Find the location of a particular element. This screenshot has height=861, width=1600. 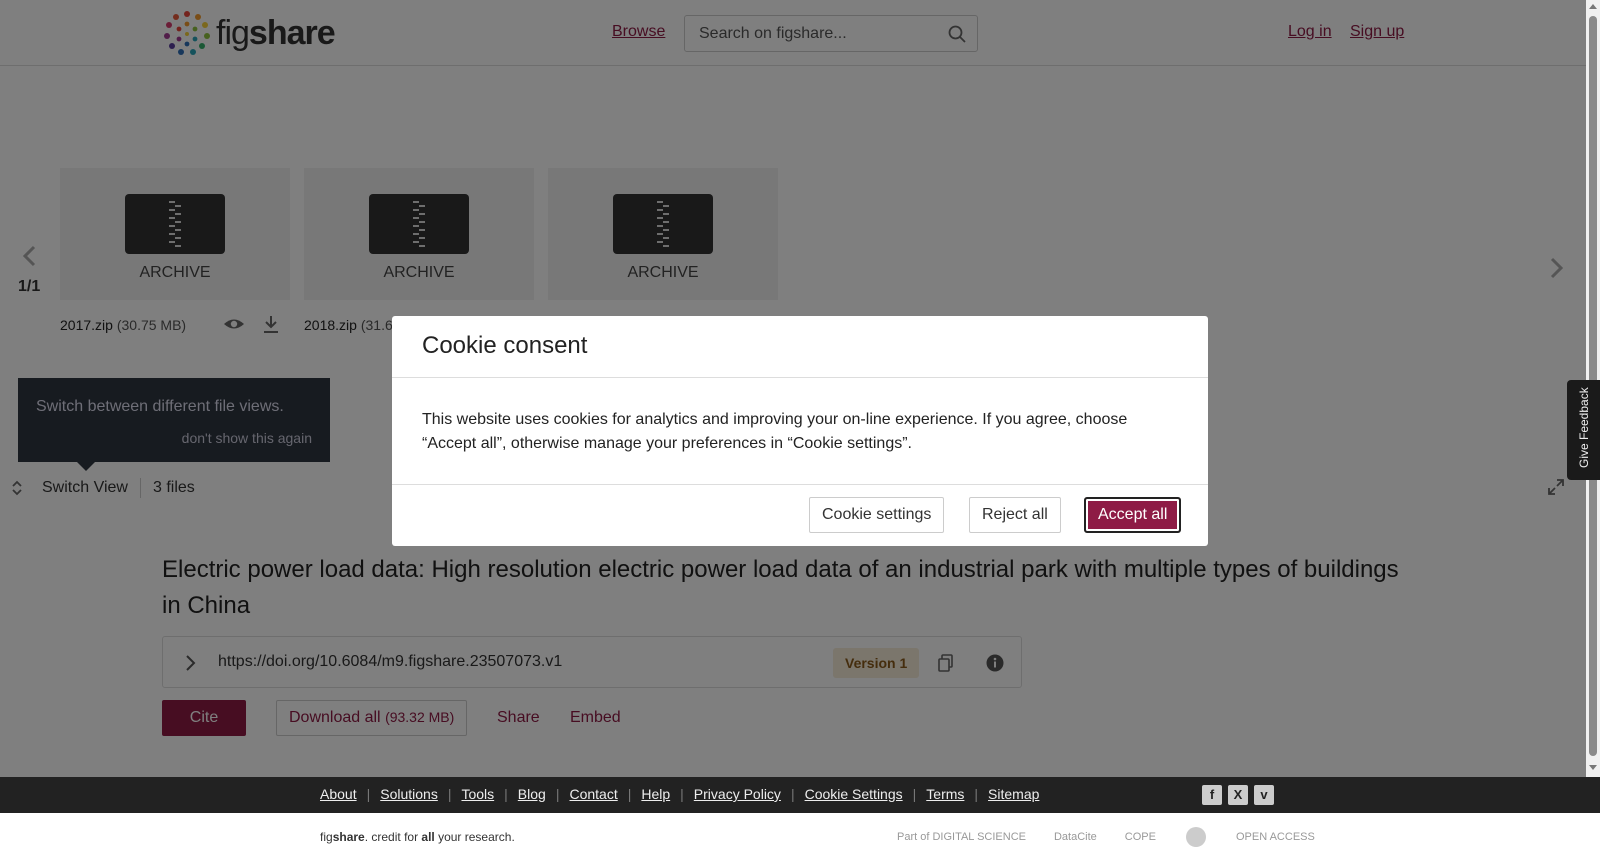

scroll-down-arrow-icon is located at coordinates (1593, 767).